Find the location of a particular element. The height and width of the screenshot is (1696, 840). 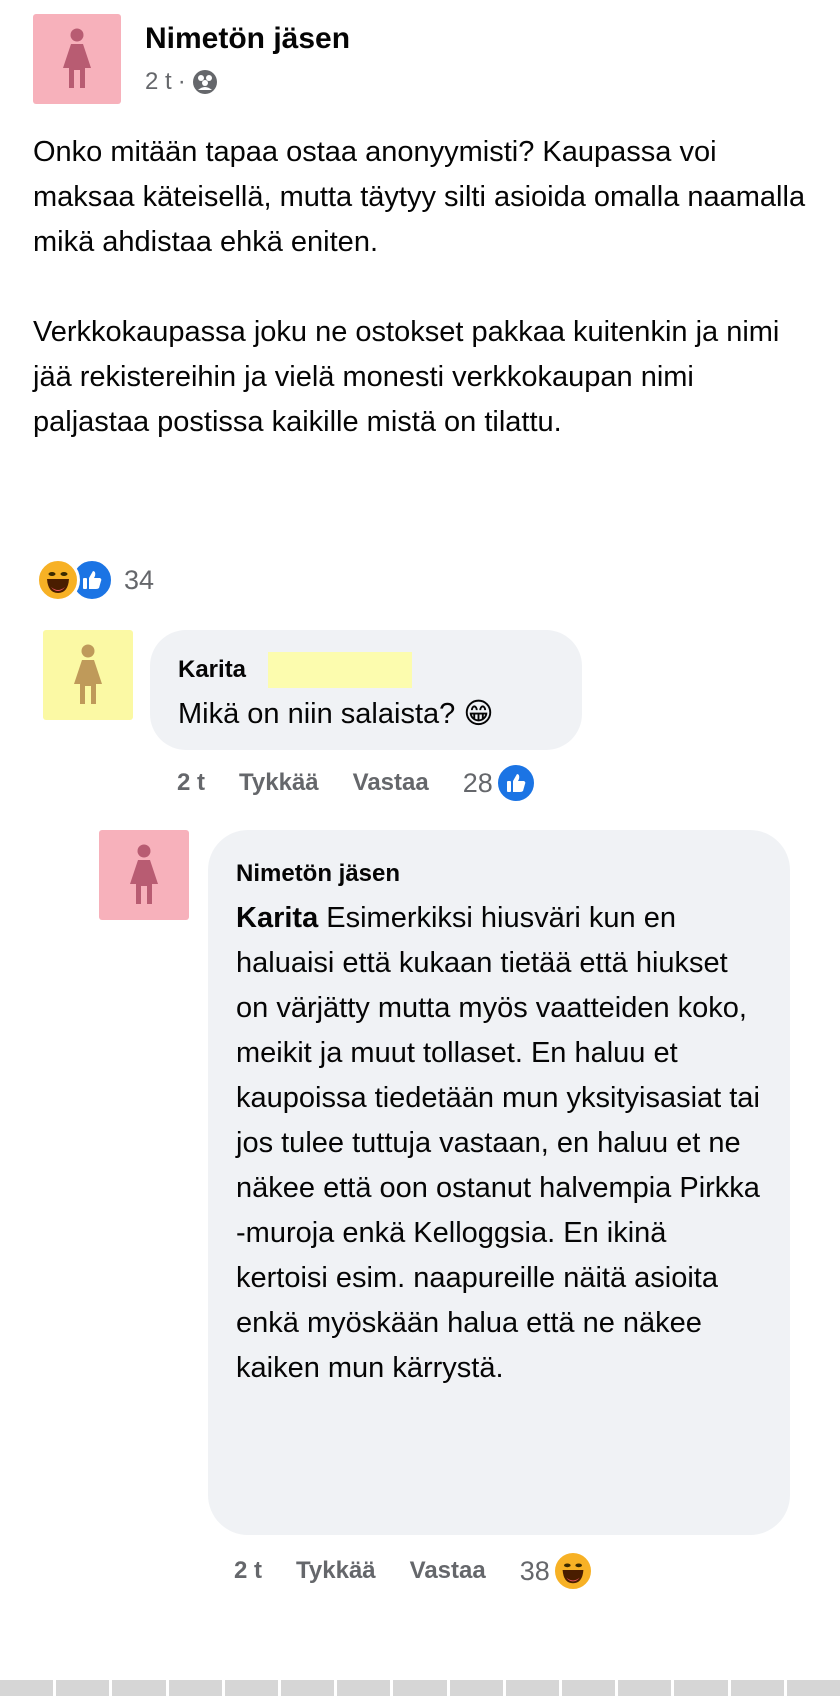

reply-author-avatar is located at coordinates (144, 875).